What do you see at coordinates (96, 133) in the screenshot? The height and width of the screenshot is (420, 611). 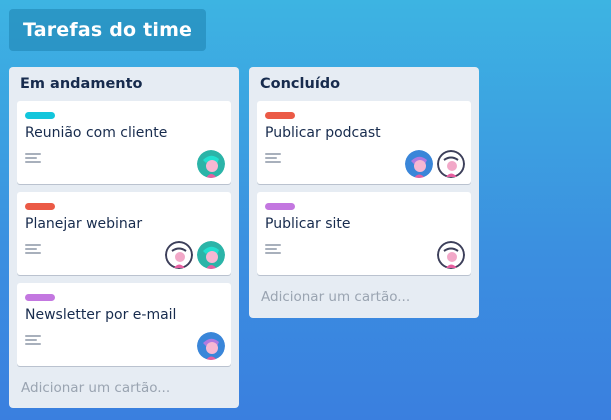 I see `card-title: Reunião com cliente` at bounding box center [96, 133].